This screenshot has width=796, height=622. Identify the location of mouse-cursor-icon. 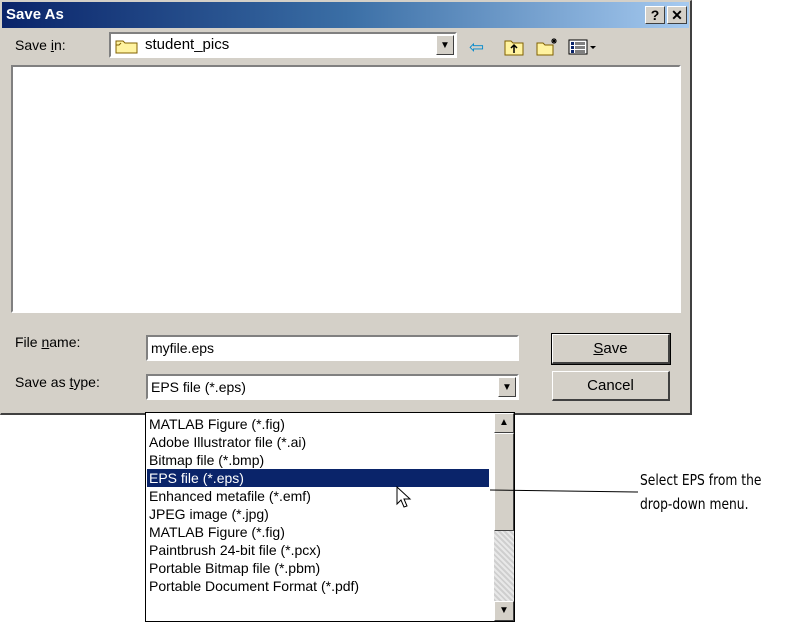
(404, 497).